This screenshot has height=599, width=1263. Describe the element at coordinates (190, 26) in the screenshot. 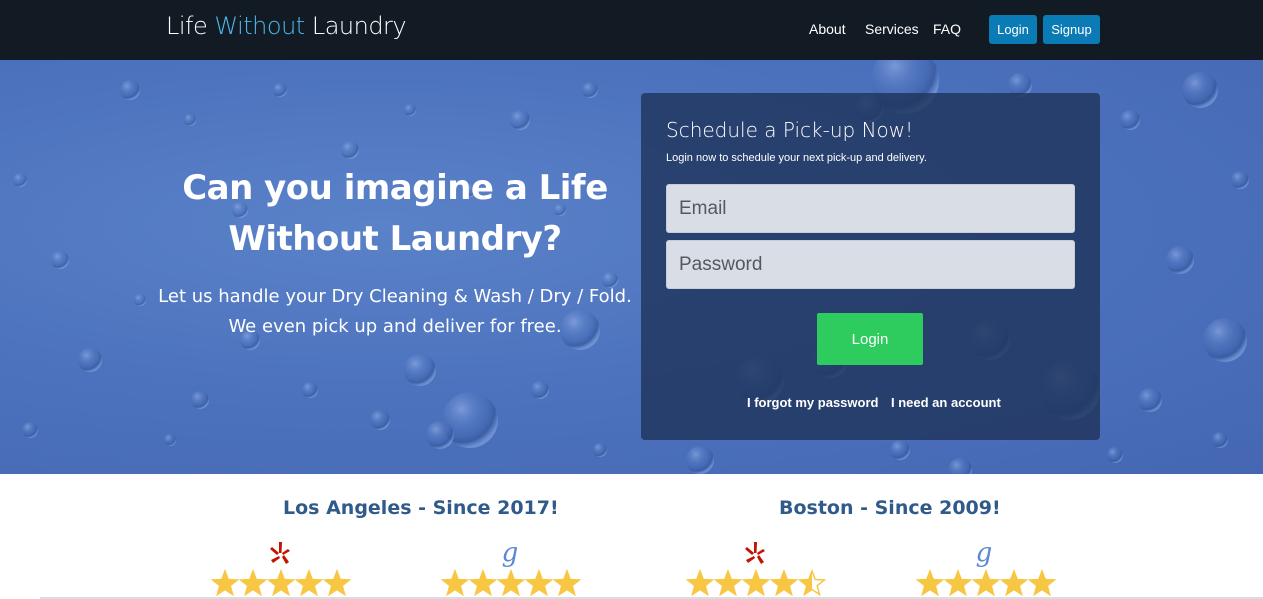

I see `logo-text-life: Life` at that location.